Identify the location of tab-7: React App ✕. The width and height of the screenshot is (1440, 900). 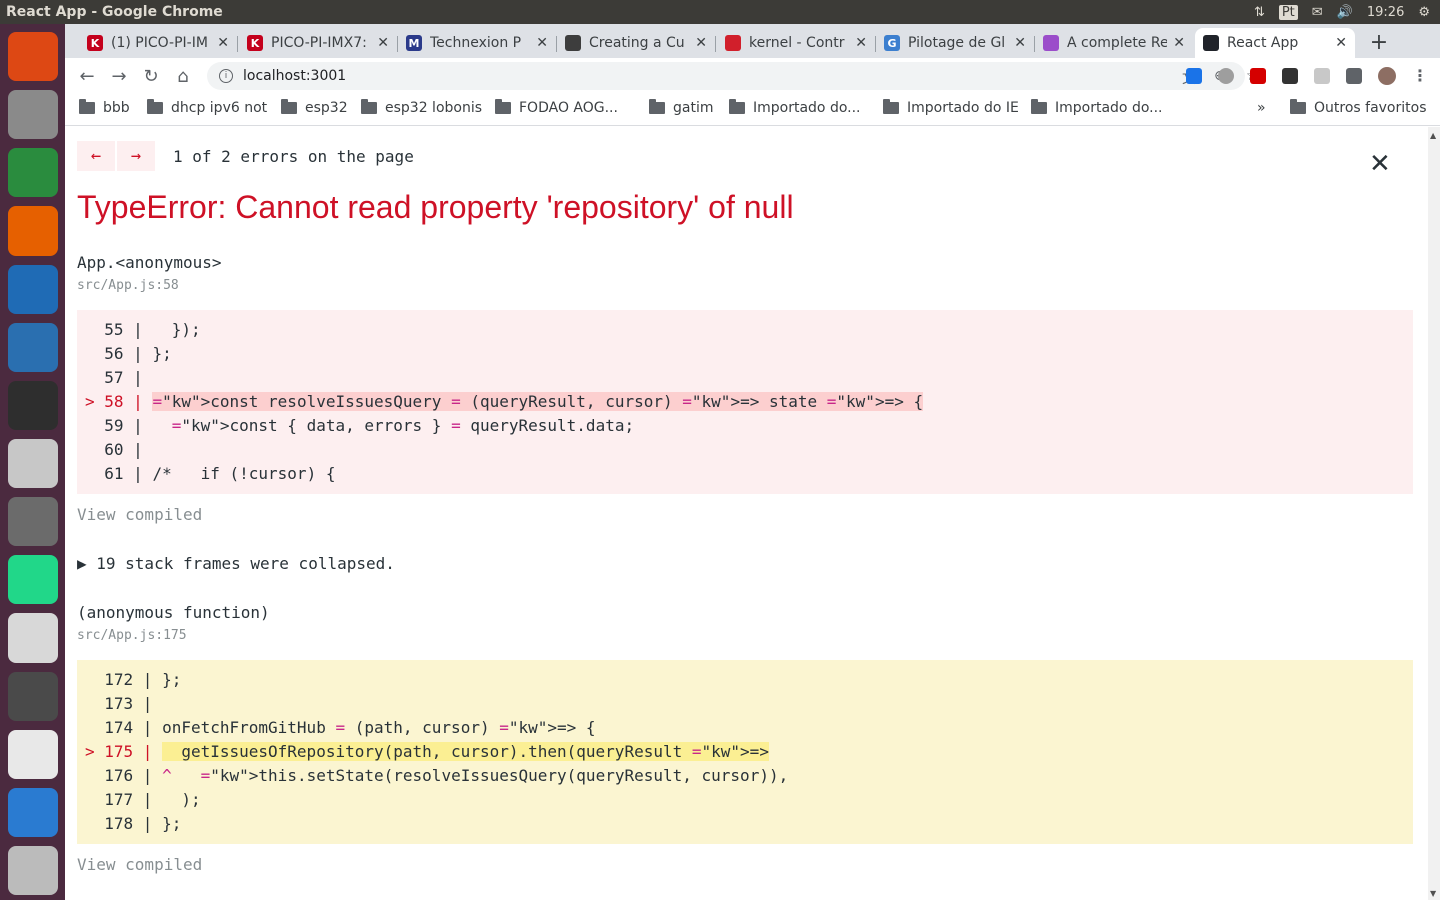
(1275, 43).